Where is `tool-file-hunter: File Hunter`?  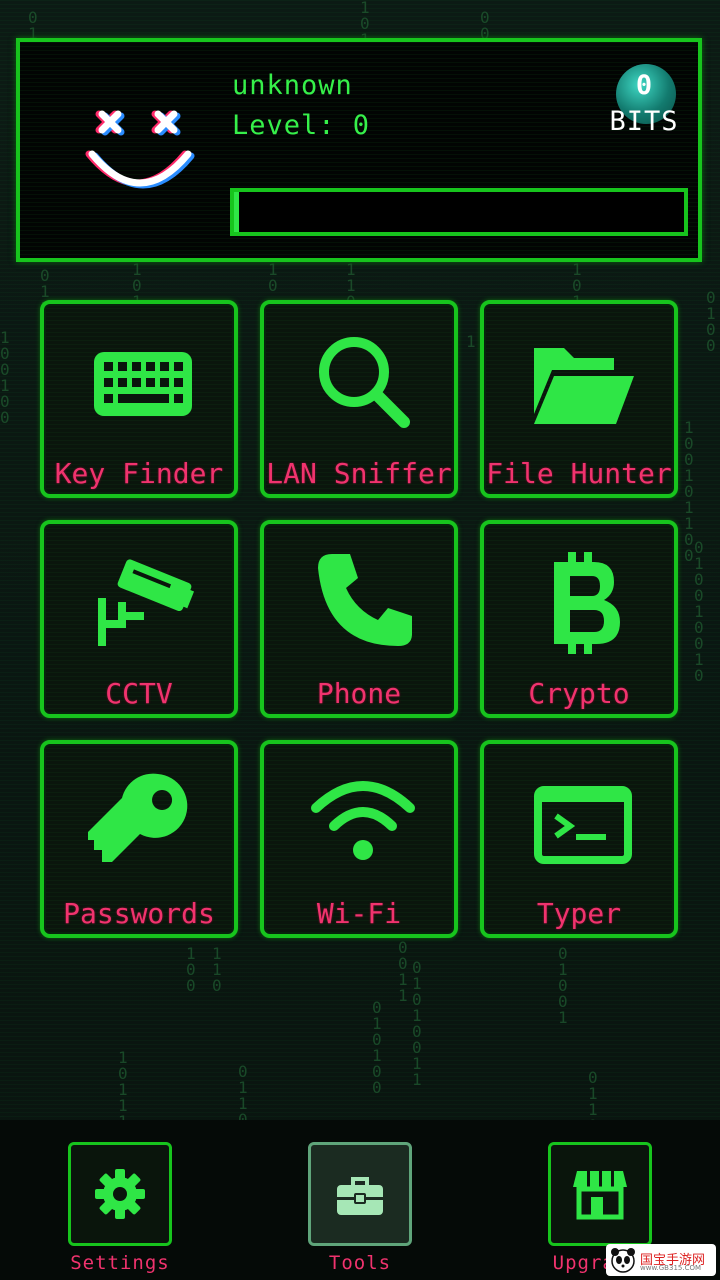
tool-file-hunter: File Hunter is located at coordinates (579, 399).